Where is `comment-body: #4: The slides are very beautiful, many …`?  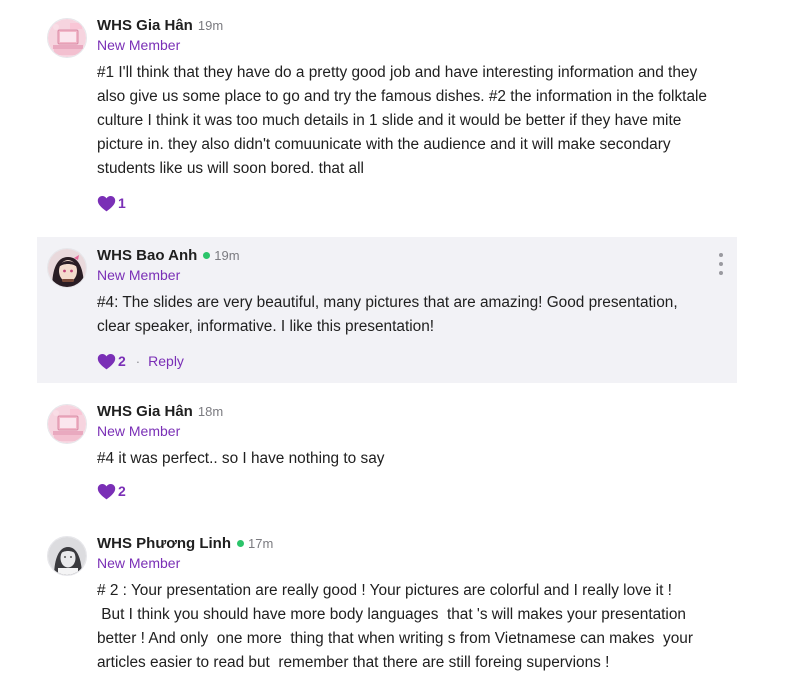 comment-body: #4: The slides are very beautiful, many … is located at coordinates (405, 315).